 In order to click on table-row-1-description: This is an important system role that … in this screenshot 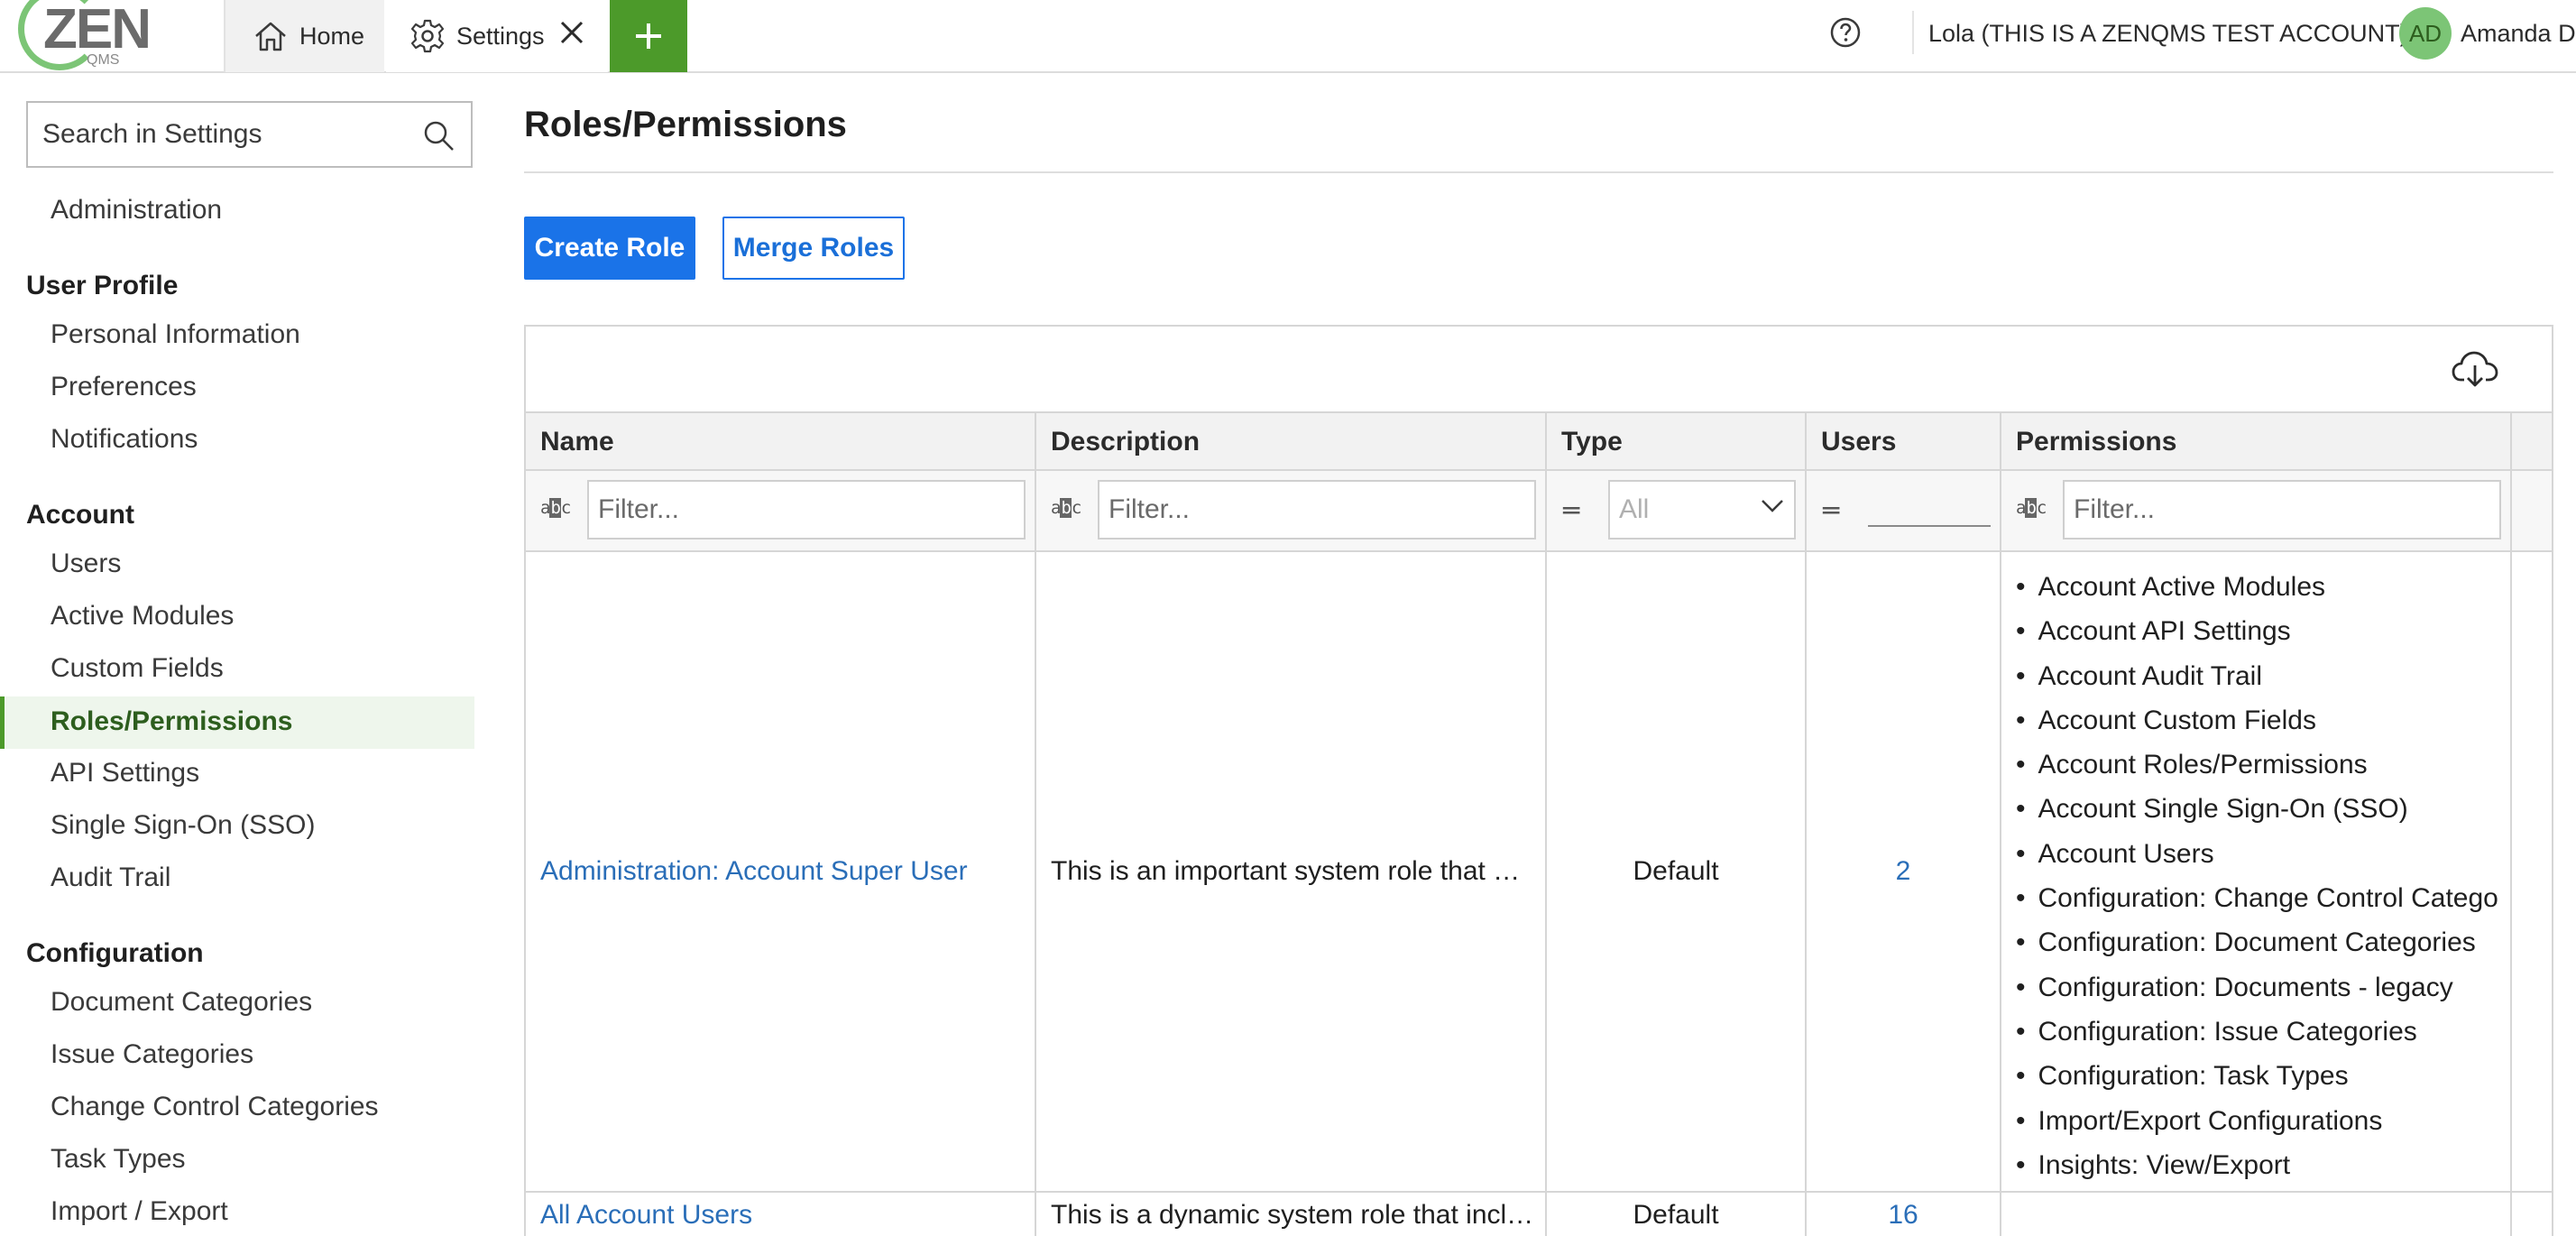, I will do `click(1291, 873)`.